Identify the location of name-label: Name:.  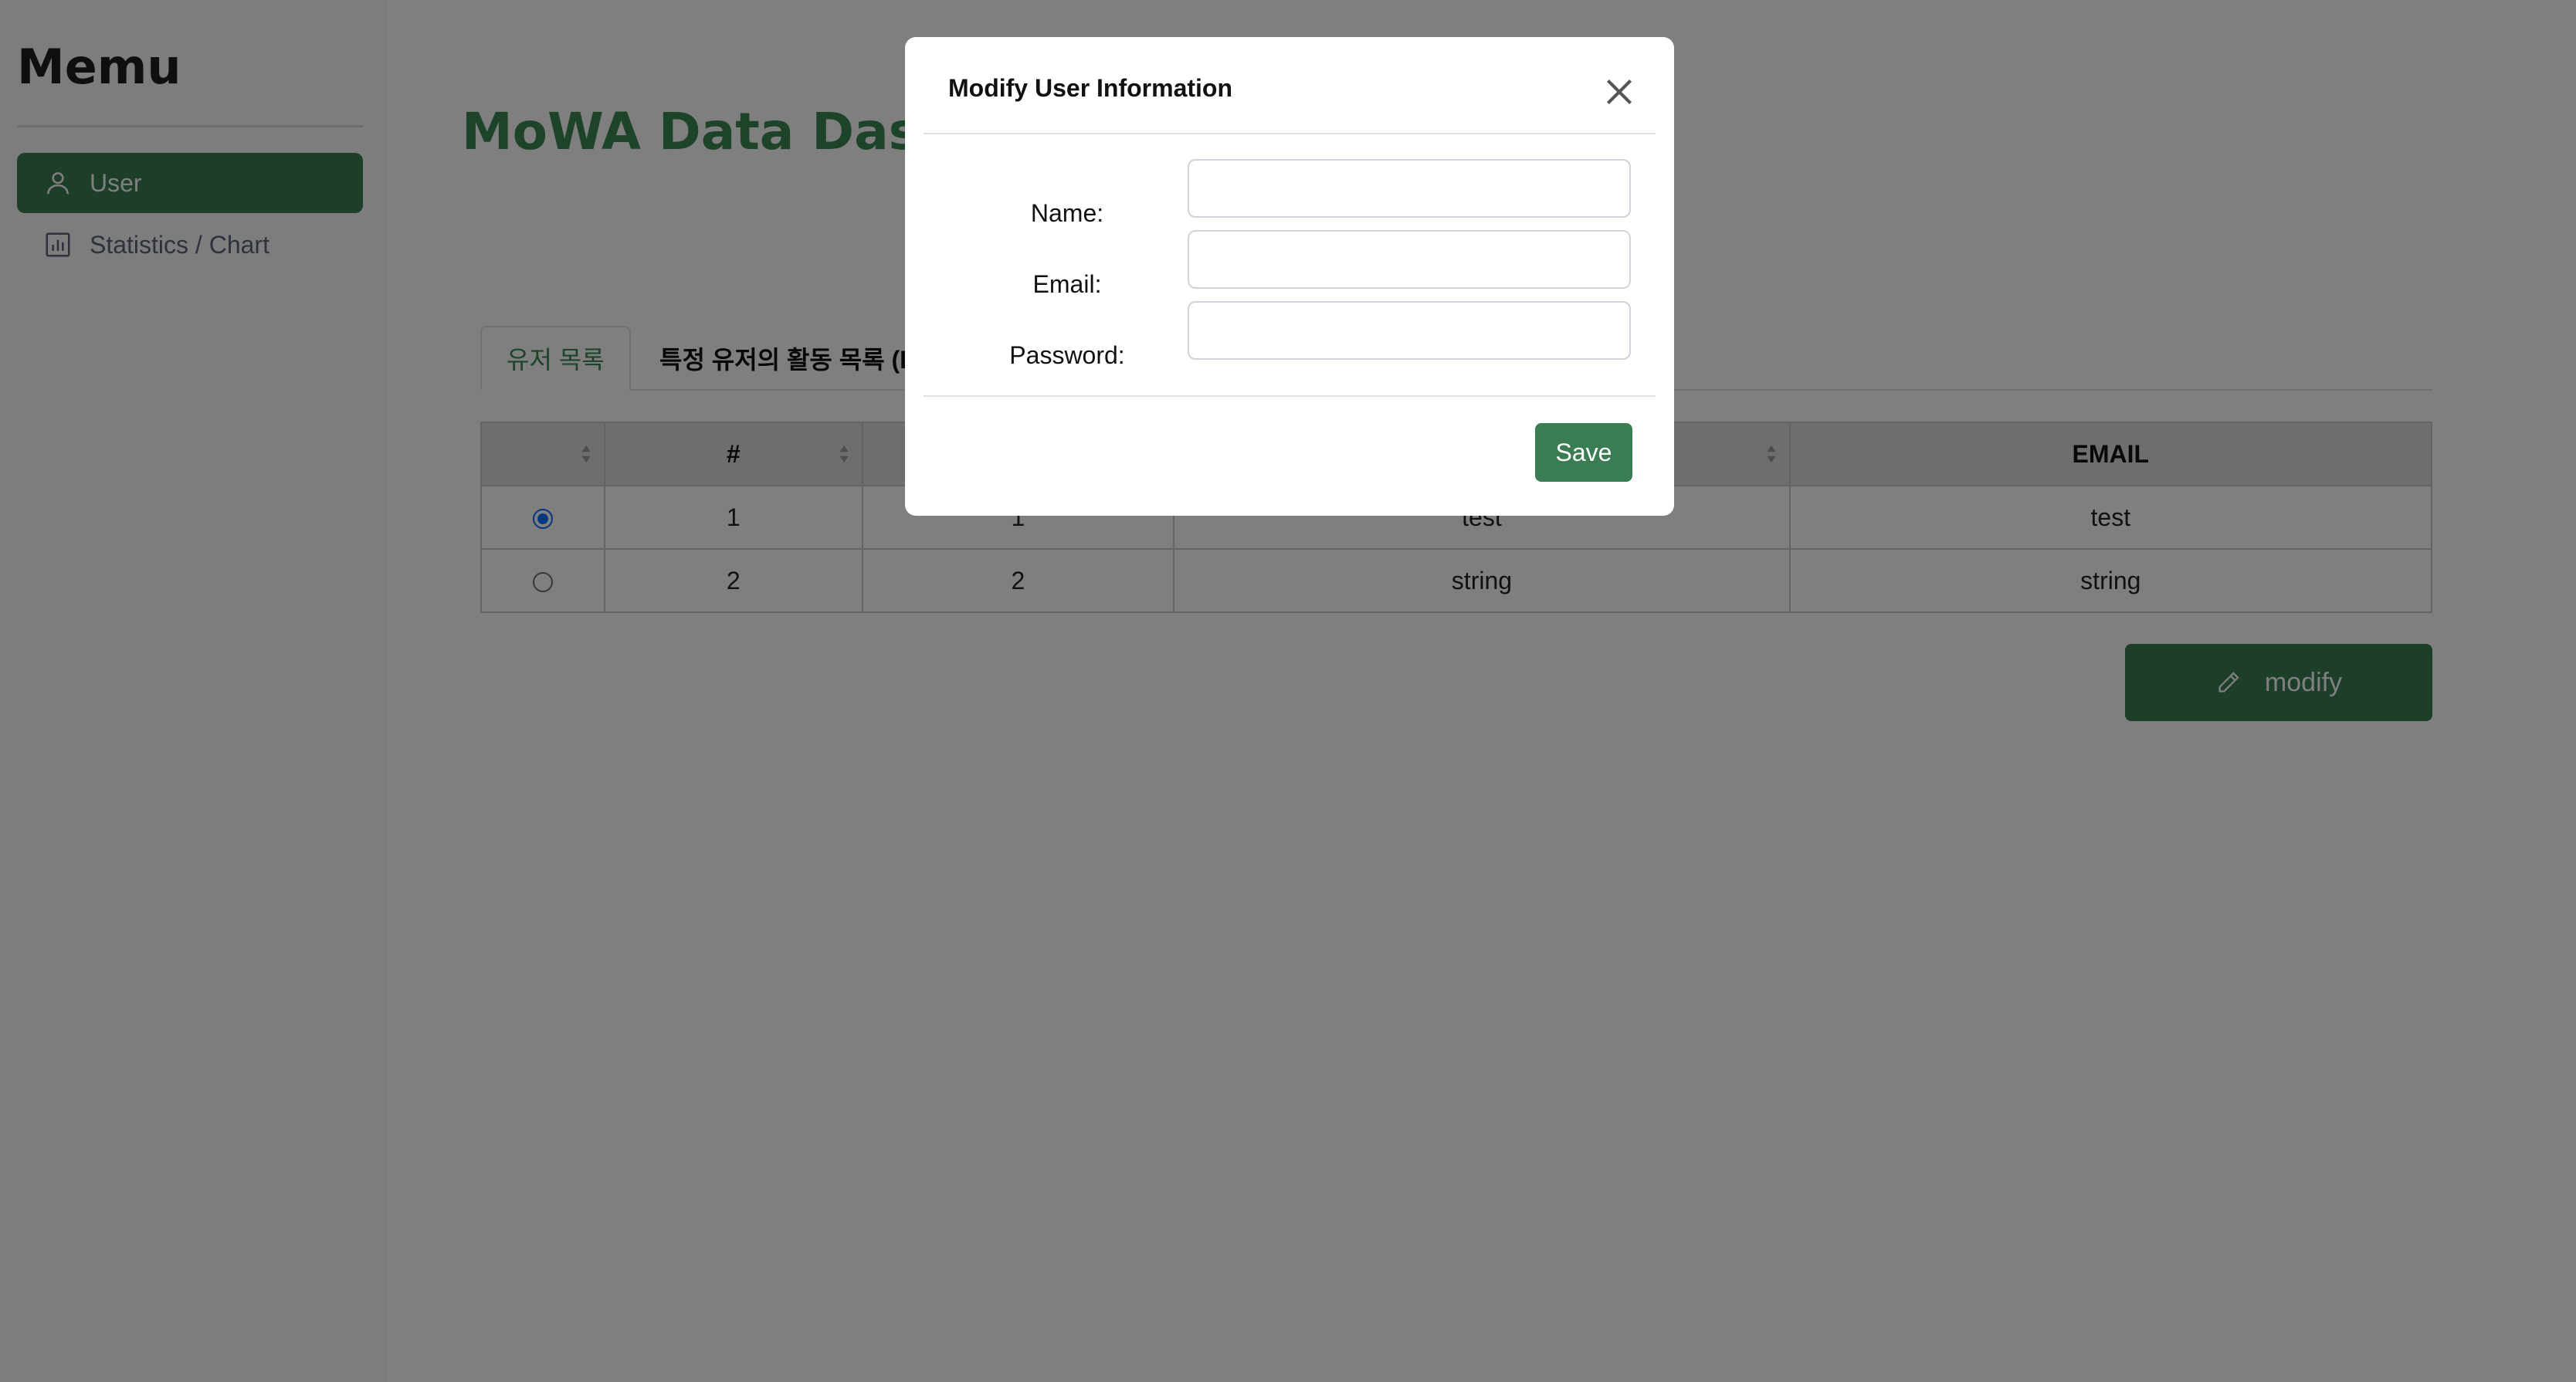
(1067, 213).